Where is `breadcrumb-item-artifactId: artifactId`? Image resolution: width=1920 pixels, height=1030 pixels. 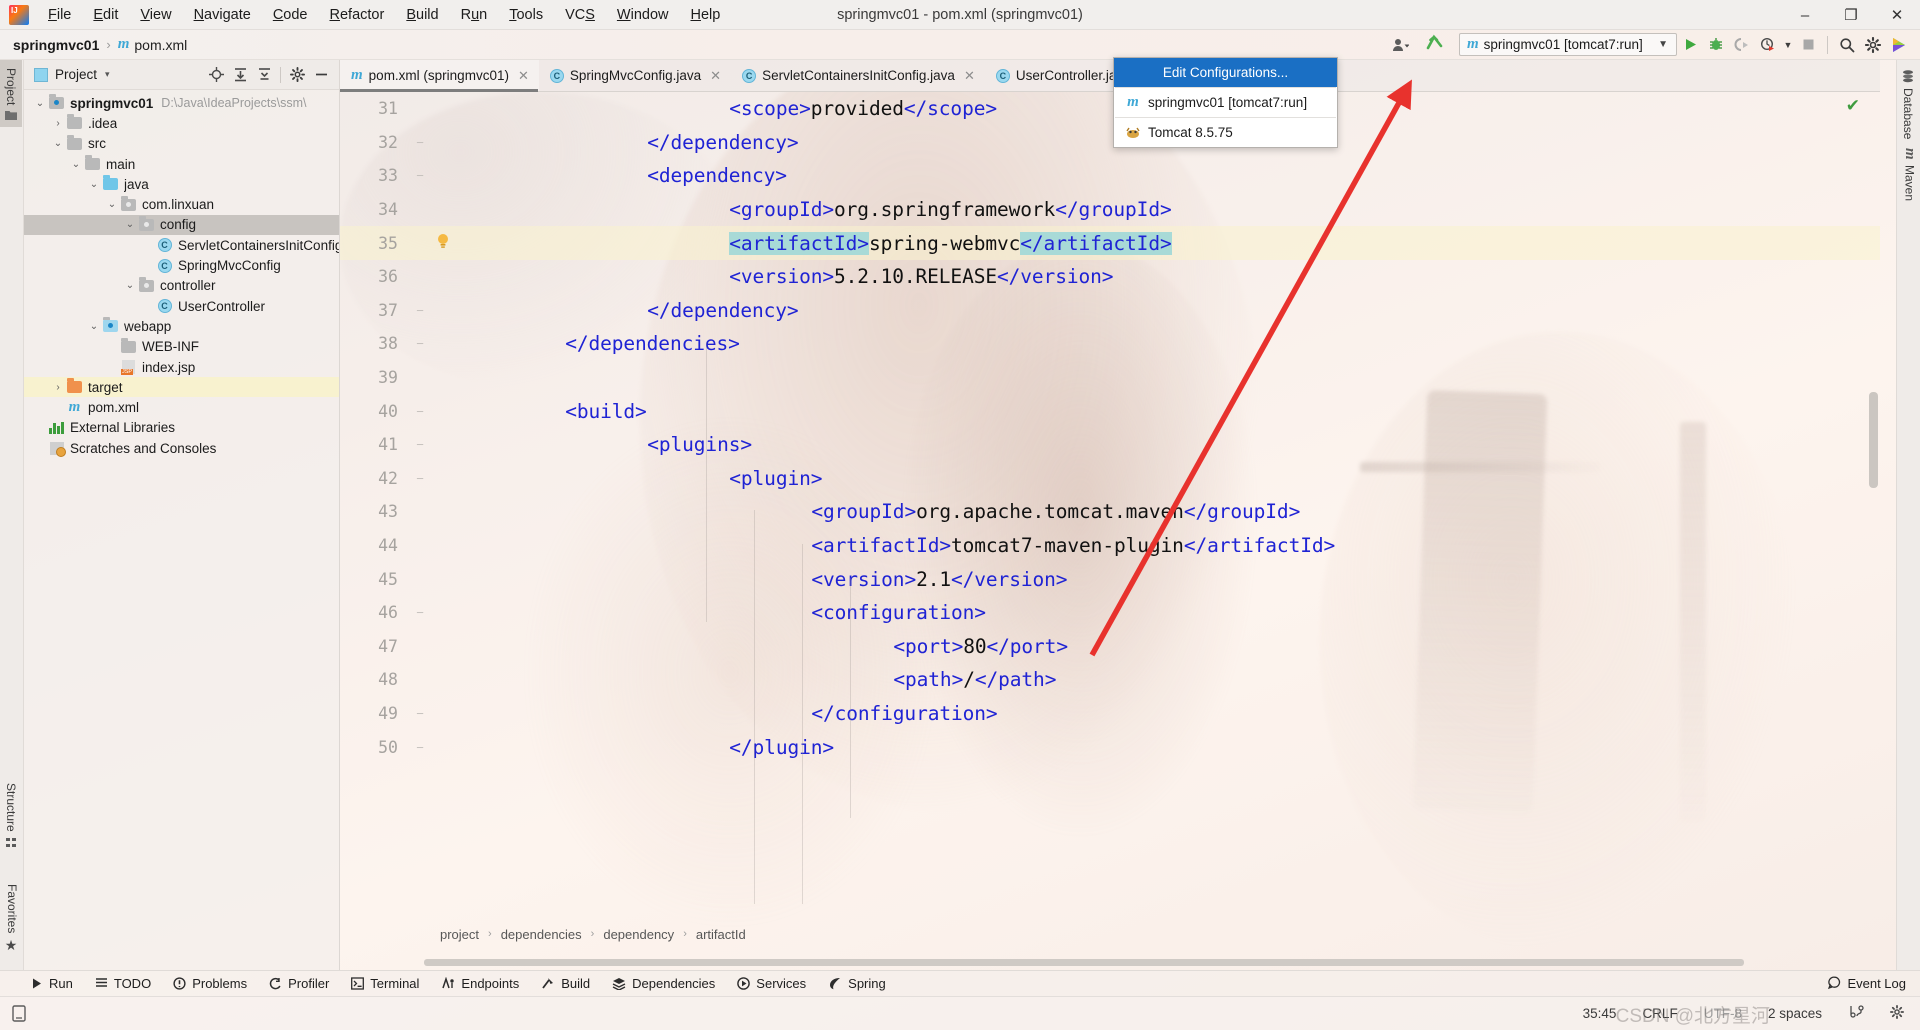 breadcrumb-item-artifactId: artifactId is located at coordinates (721, 934).